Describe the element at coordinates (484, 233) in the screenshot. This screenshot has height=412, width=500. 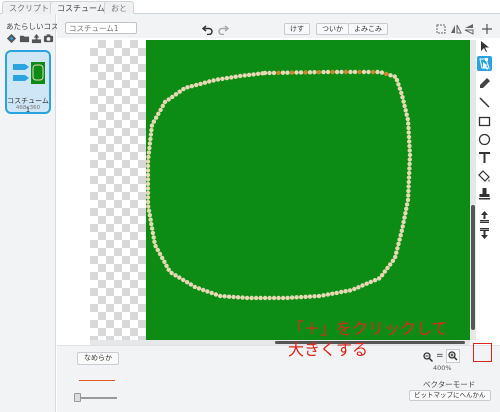
I see `back-layer-icon` at that location.